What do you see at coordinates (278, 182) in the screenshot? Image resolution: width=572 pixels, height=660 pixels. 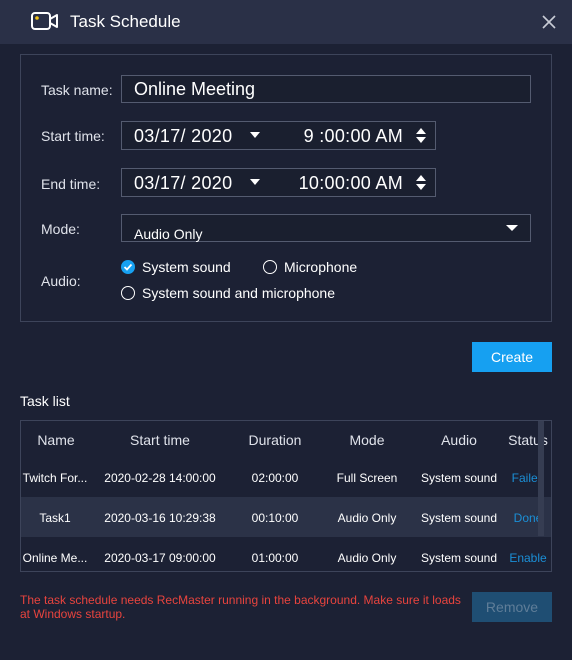 I see `end-datetime-picker: 03/17/ 2020 10:00:00 AM` at bounding box center [278, 182].